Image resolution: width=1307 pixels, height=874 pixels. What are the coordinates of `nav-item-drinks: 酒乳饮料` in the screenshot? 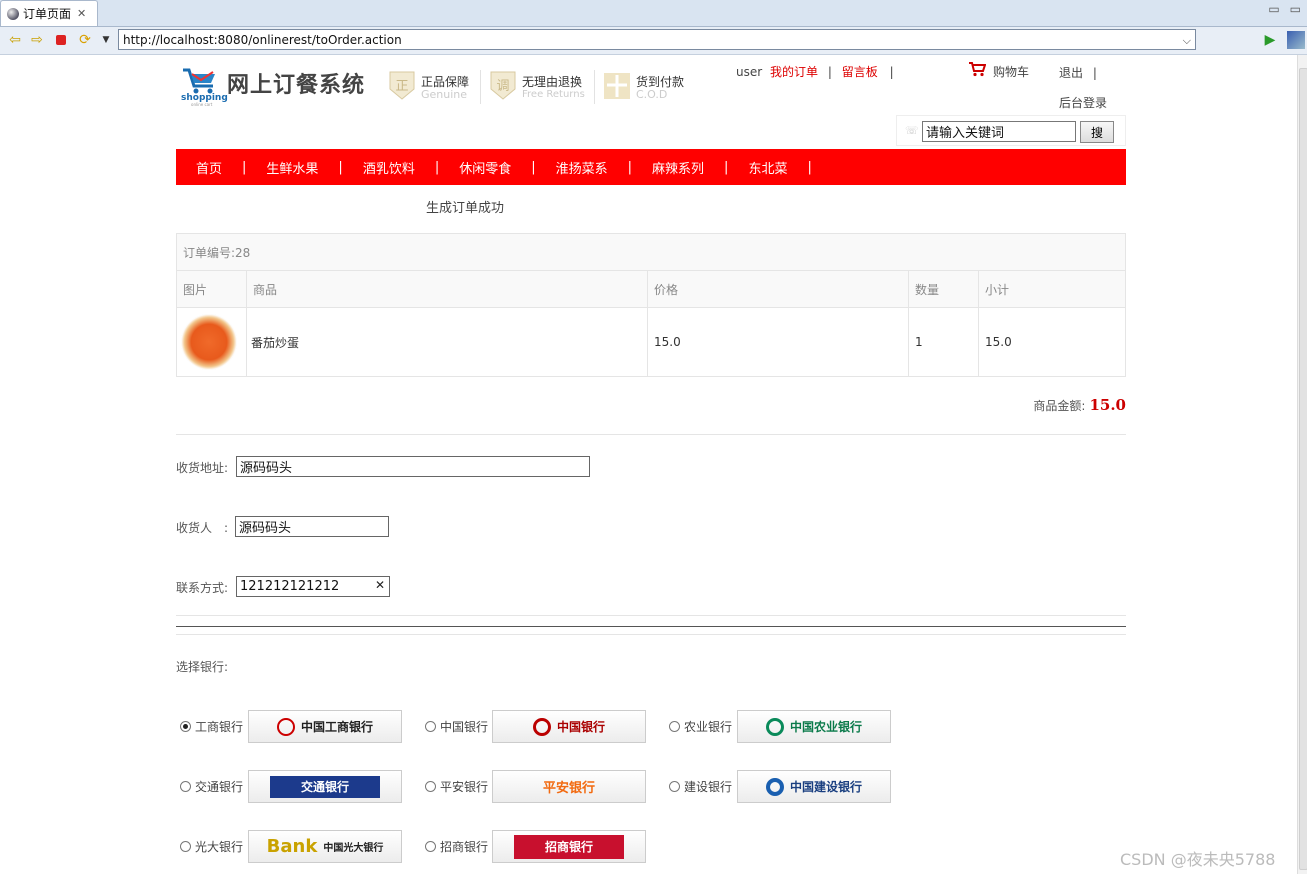 It's located at (389, 167).